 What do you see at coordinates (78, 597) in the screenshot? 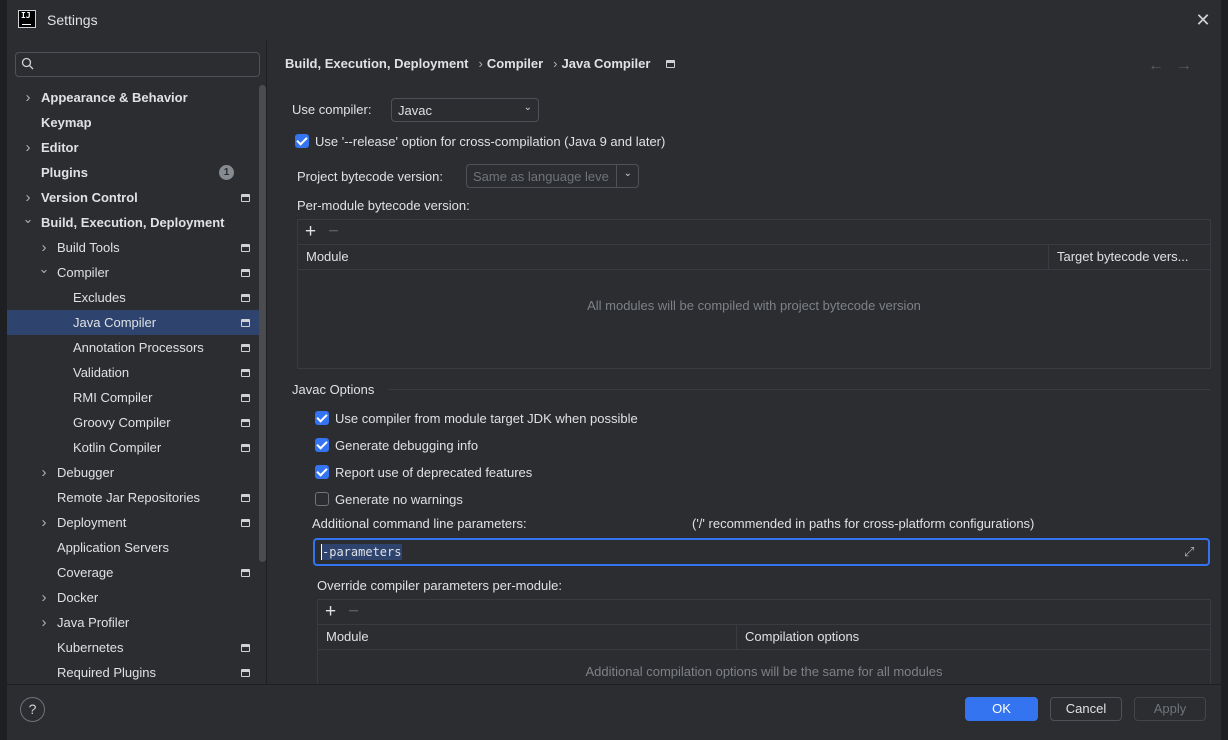
I see `sidebar-item-label: Docker` at bounding box center [78, 597].